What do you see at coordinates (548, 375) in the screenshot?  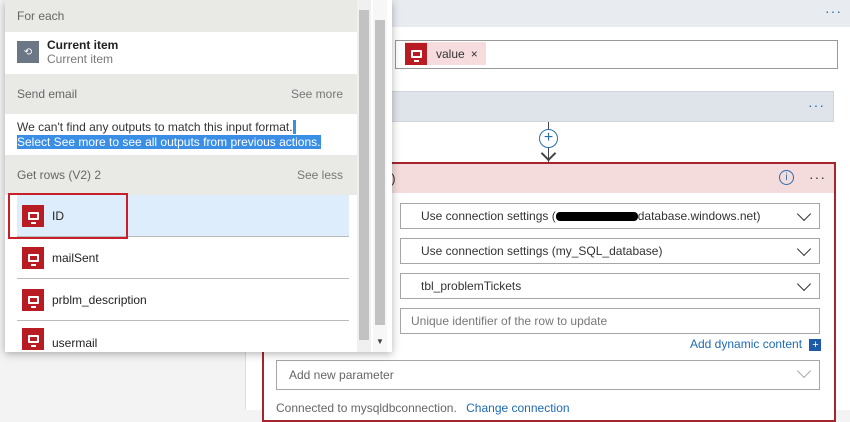 I see `add-parameter-select: Add new parameter` at bounding box center [548, 375].